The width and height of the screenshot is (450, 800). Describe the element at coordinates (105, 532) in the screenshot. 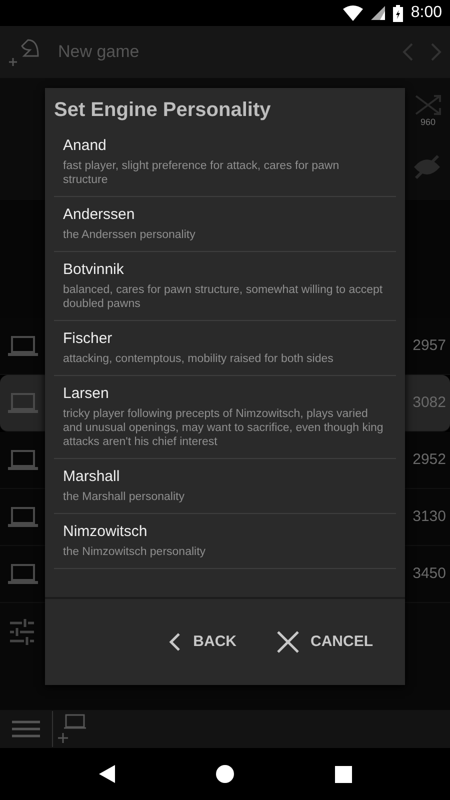

I see `personality-name: Nimzowitsch` at that location.